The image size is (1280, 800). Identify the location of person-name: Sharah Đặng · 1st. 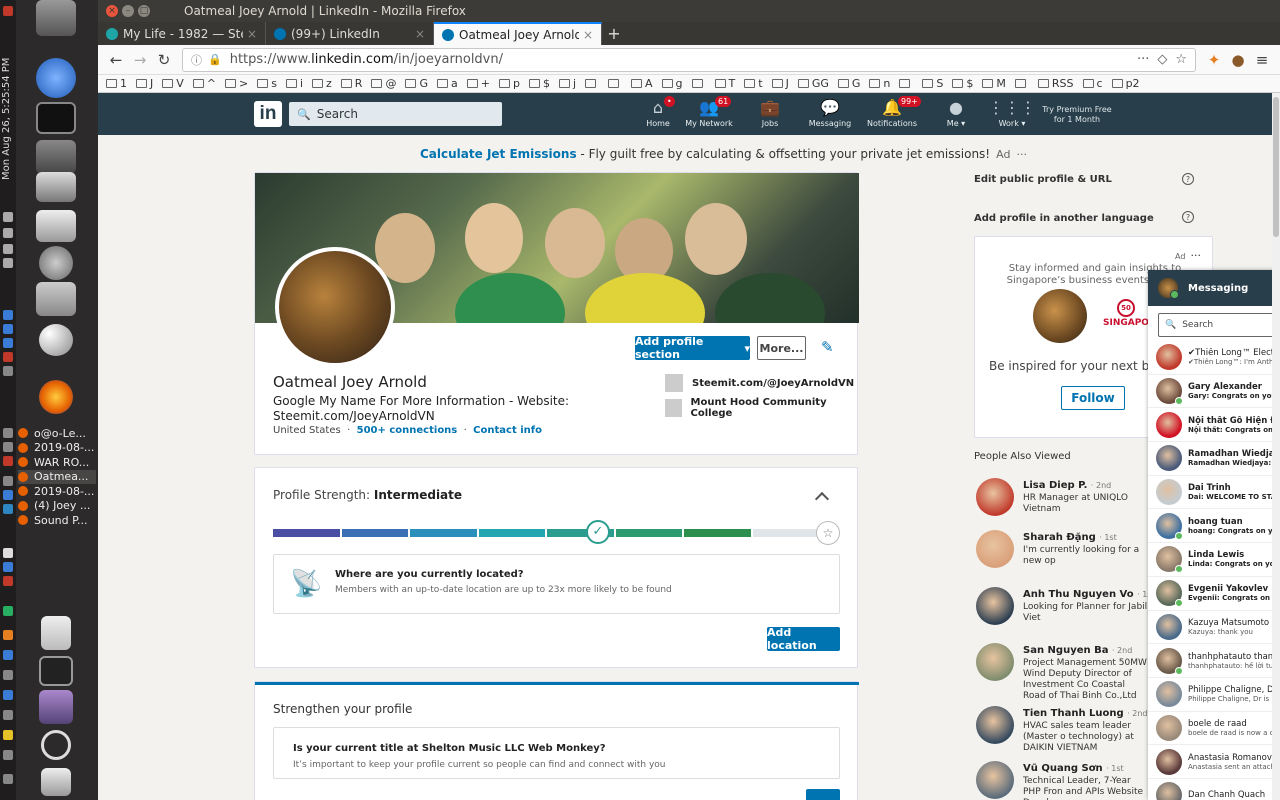
(1070, 537).